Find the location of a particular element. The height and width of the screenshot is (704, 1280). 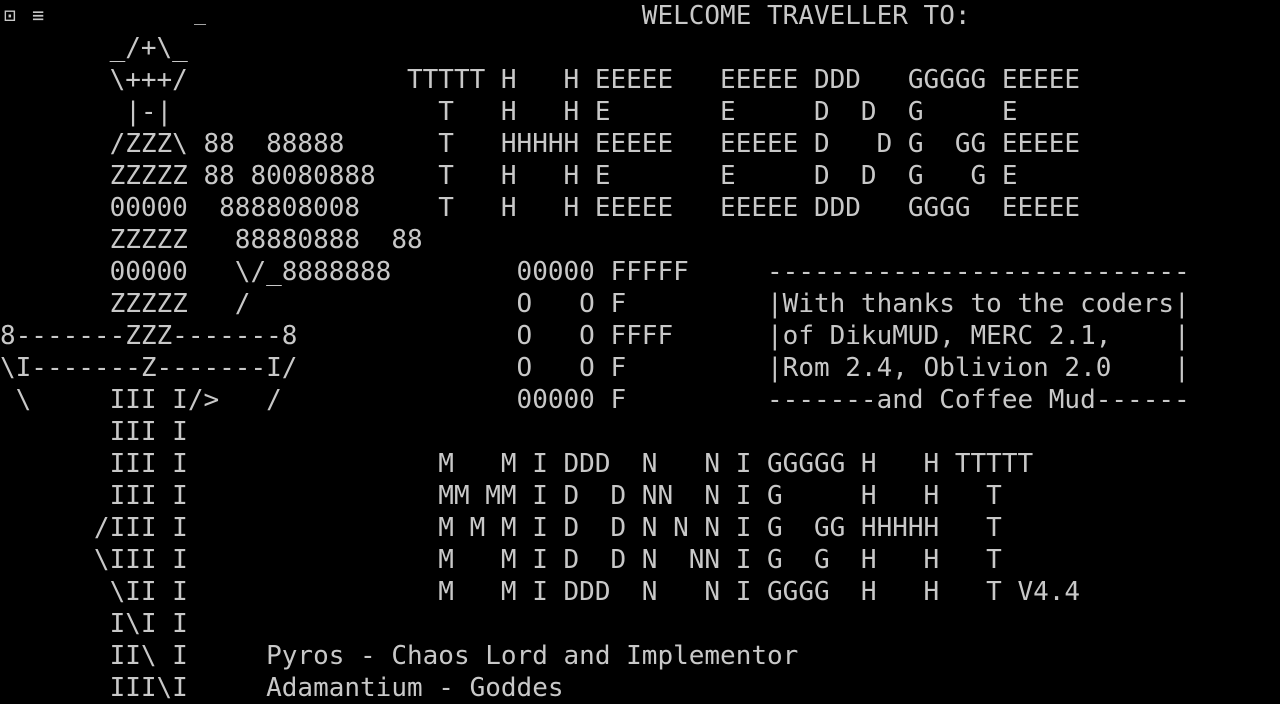

terminal-line: III I is located at coordinates (94, 432).